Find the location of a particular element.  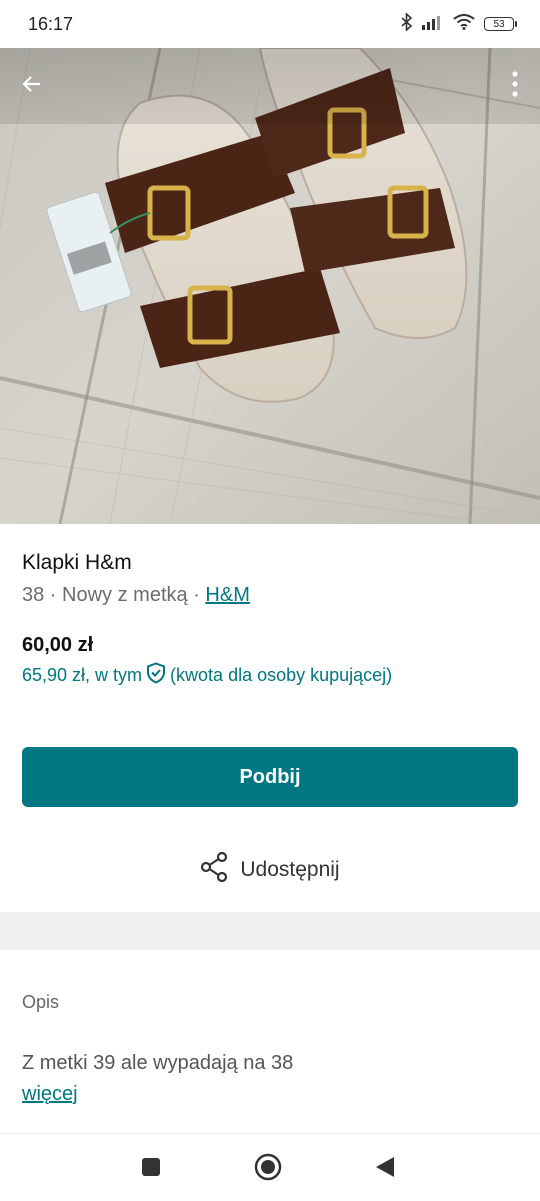

buyer-price-prefix: 65,90 zł, w tym is located at coordinates (82, 675).